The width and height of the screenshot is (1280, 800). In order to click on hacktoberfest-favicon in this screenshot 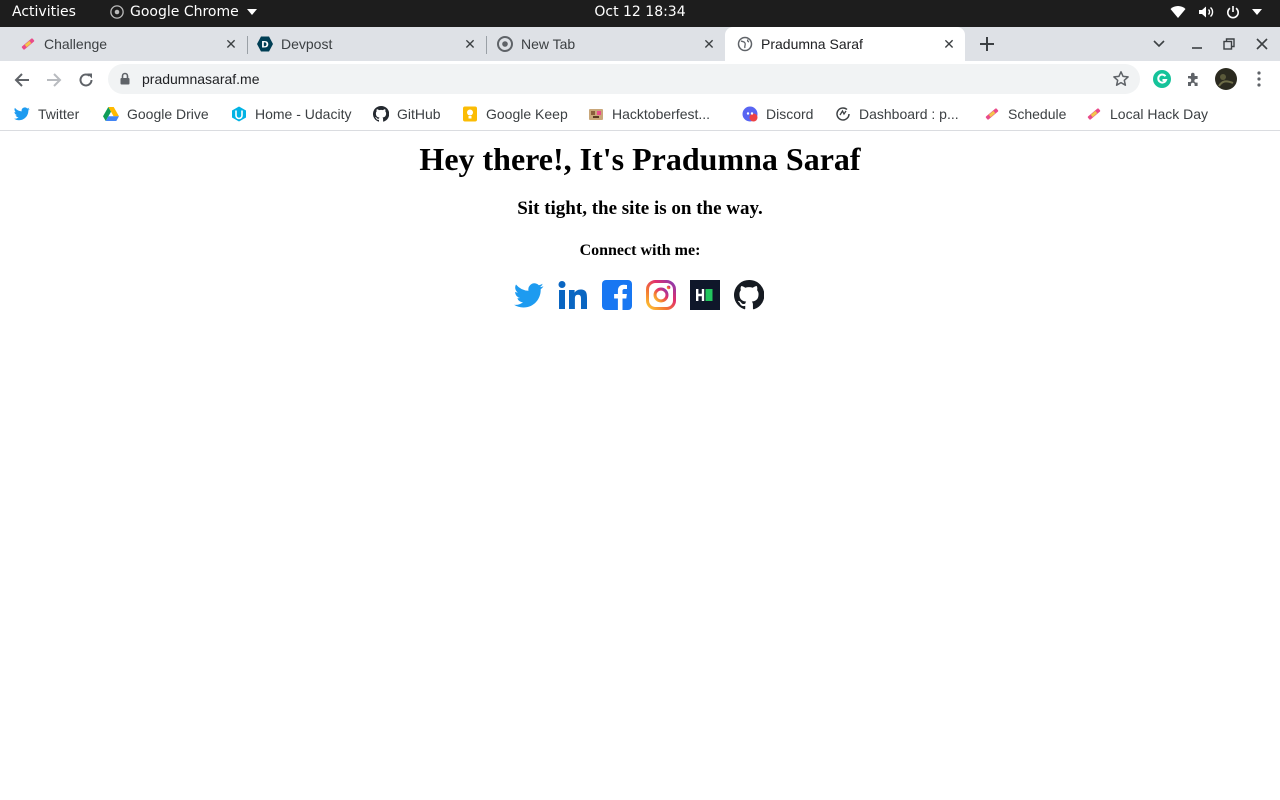, I will do `click(28, 44)`.